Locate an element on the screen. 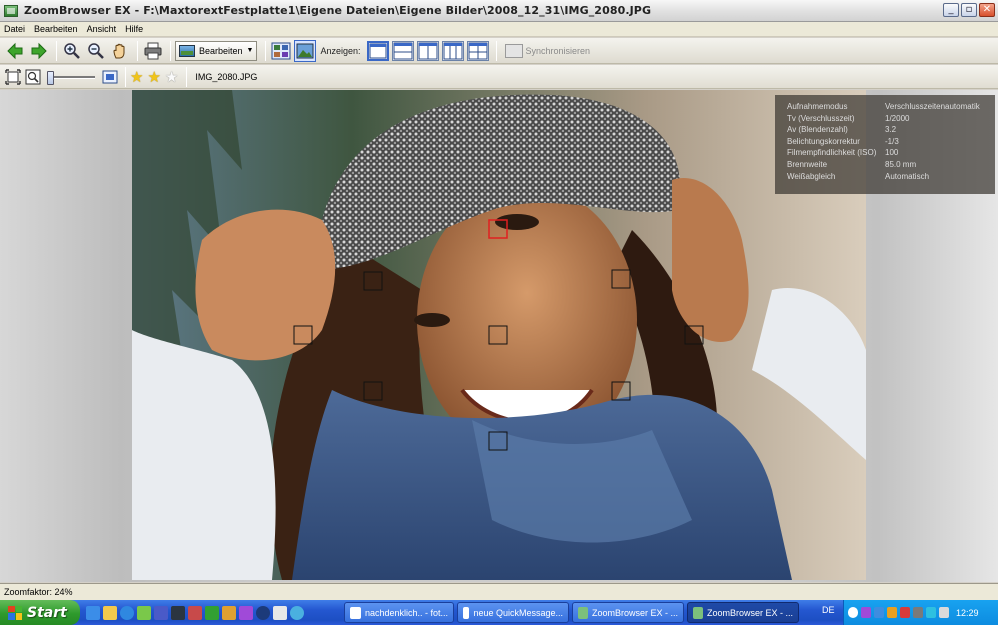  print-button is located at coordinates (153, 51).